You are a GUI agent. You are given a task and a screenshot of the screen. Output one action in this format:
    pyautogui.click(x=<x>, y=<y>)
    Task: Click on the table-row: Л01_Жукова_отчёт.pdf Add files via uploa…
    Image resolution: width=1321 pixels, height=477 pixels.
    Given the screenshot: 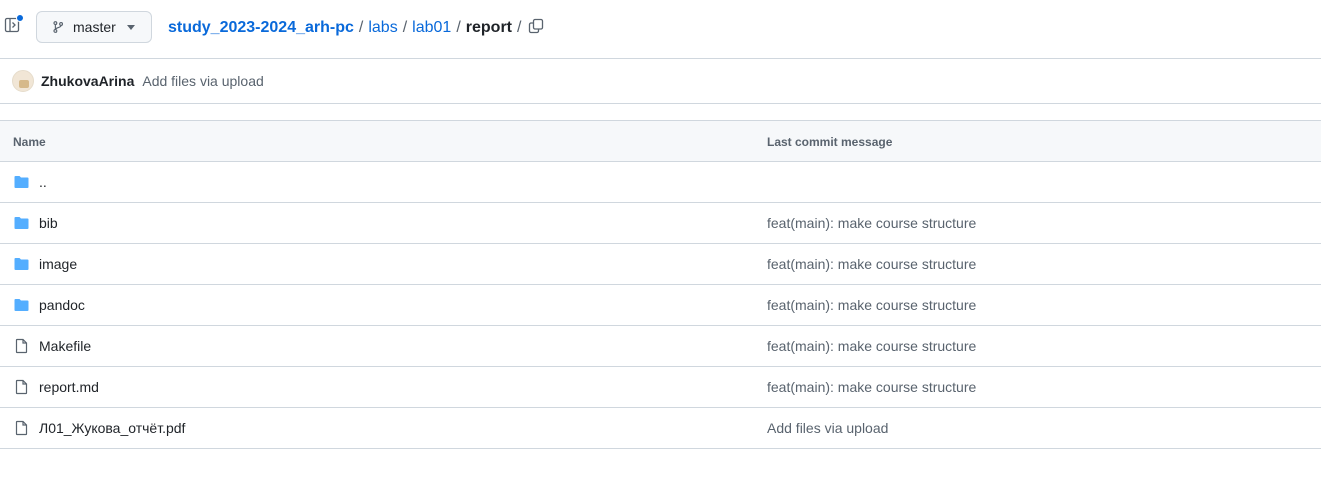 What is the action you would take?
    pyautogui.click(x=660, y=428)
    